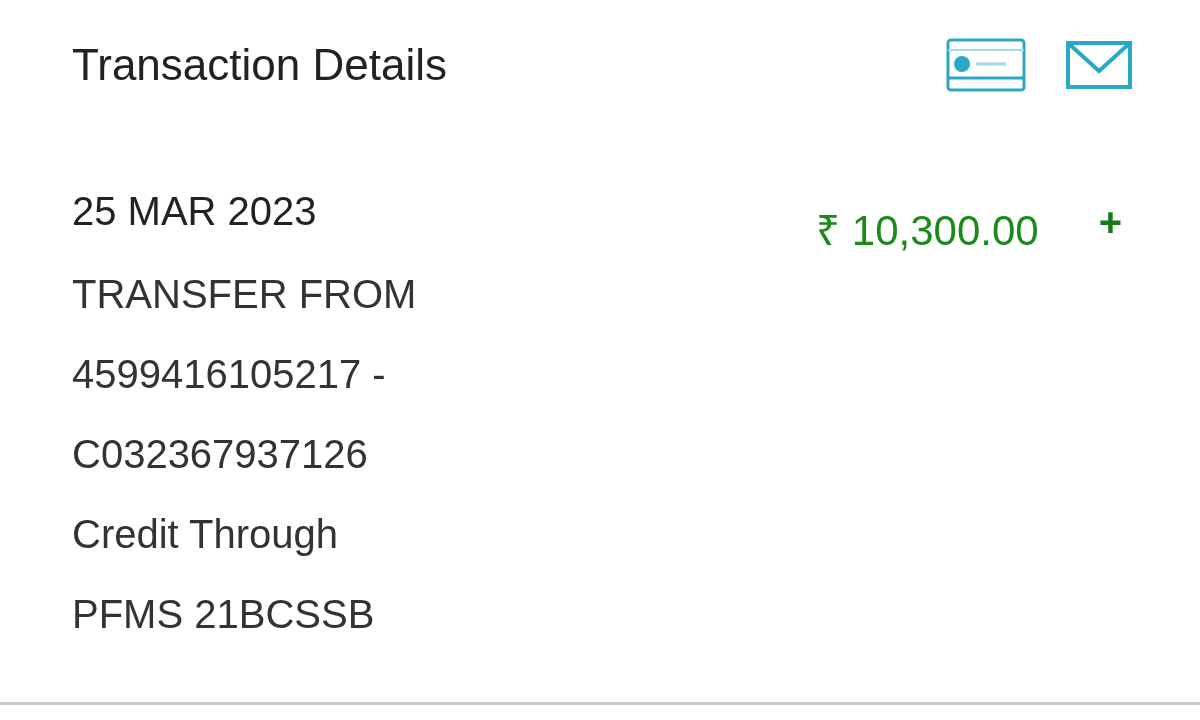 This screenshot has width=1200, height=720. I want to click on transaction-date: 25 MAR 2023, so click(195, 211).